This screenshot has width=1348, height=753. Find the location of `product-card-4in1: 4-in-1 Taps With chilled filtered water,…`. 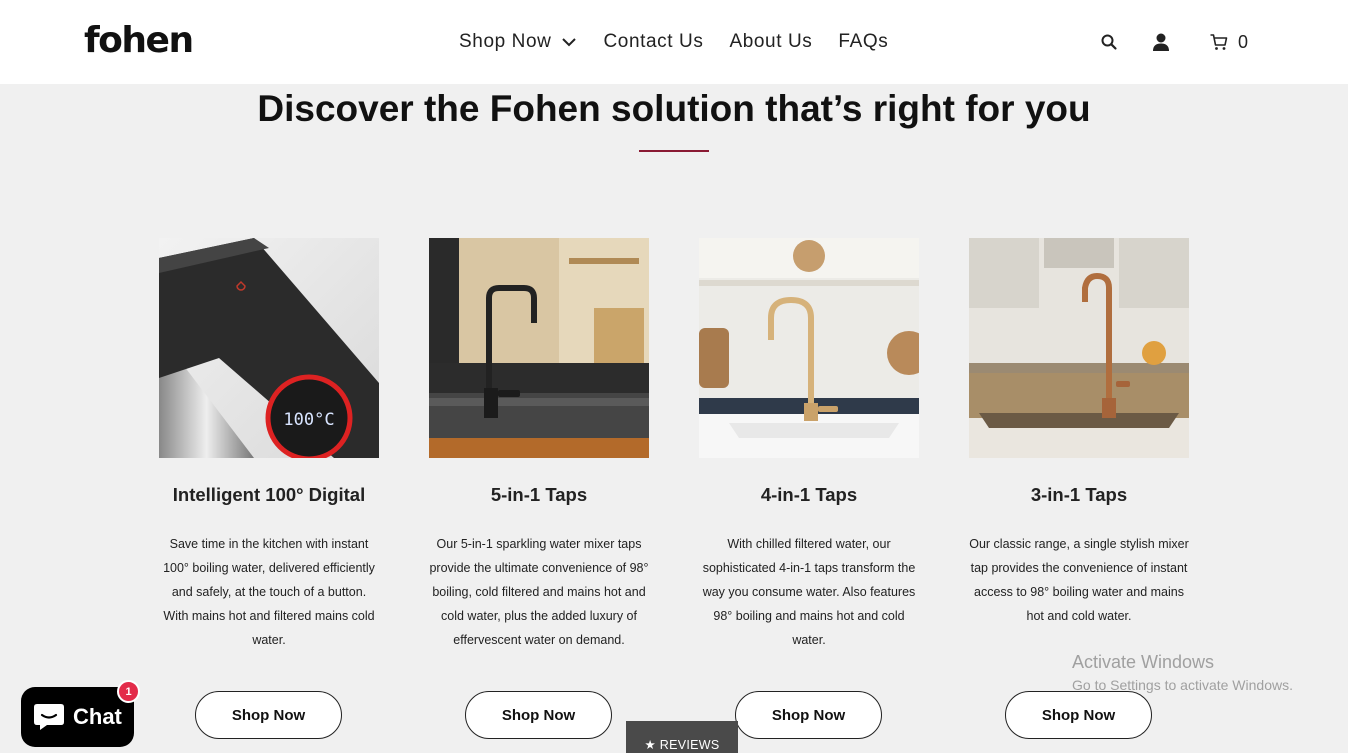

product-card-4in1: 4-in-1 Taps With chilled filtered water,… is located at coordinates (809, 488).